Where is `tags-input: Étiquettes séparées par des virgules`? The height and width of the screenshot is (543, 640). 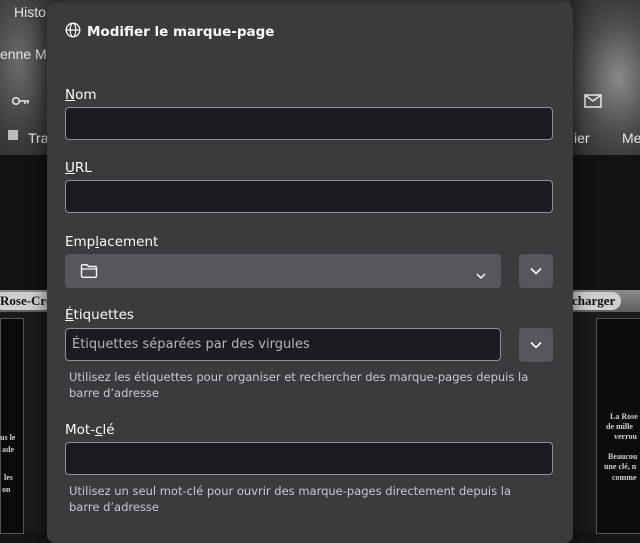 tags-input: Étiquettes séparées par des virgules is located at coordinates (283, 344).